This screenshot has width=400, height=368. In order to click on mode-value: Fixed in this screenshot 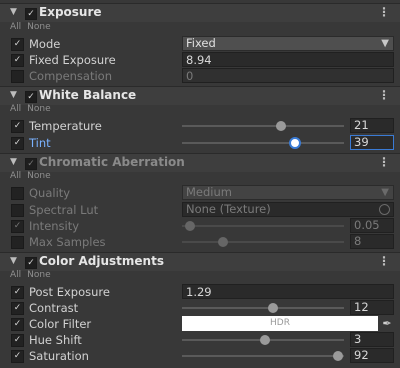, I will do `click(201, 43)`.